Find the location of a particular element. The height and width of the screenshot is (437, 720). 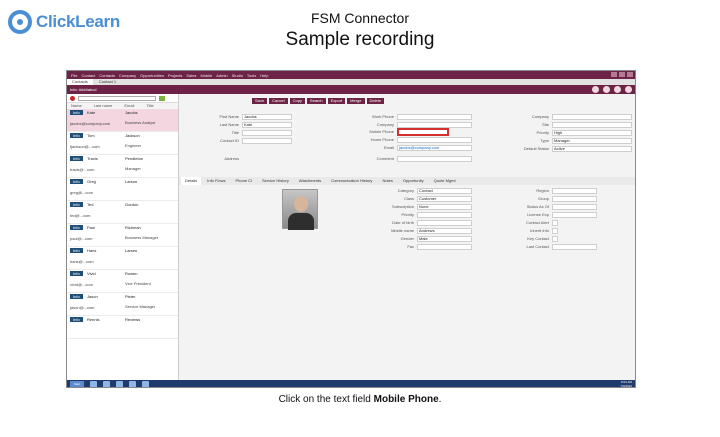

menu-item: Opportunities is located at coordinates (152, 75).